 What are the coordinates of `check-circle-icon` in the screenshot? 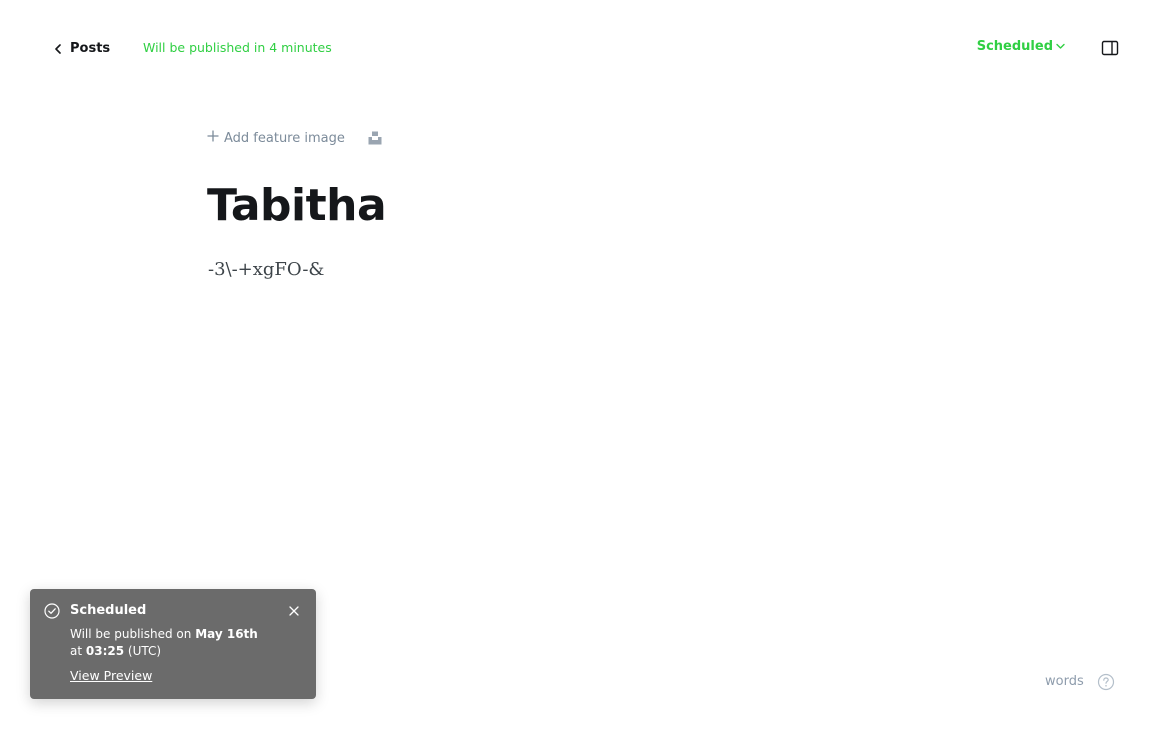 It's located at (52, 611).